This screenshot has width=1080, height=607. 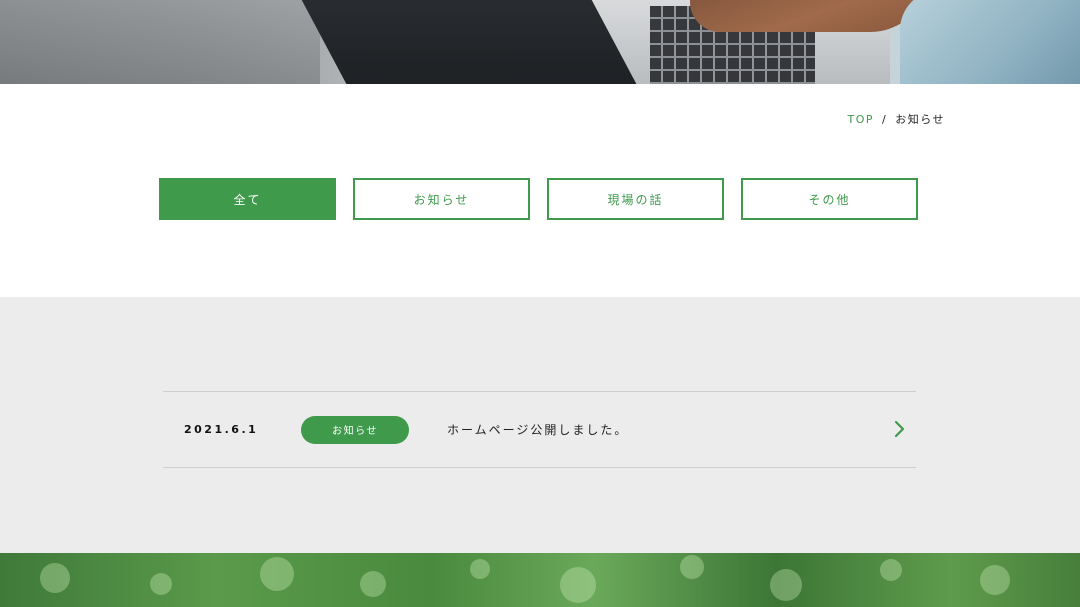 I want to click on chevron-right-icon, so click(x=899, y=429).